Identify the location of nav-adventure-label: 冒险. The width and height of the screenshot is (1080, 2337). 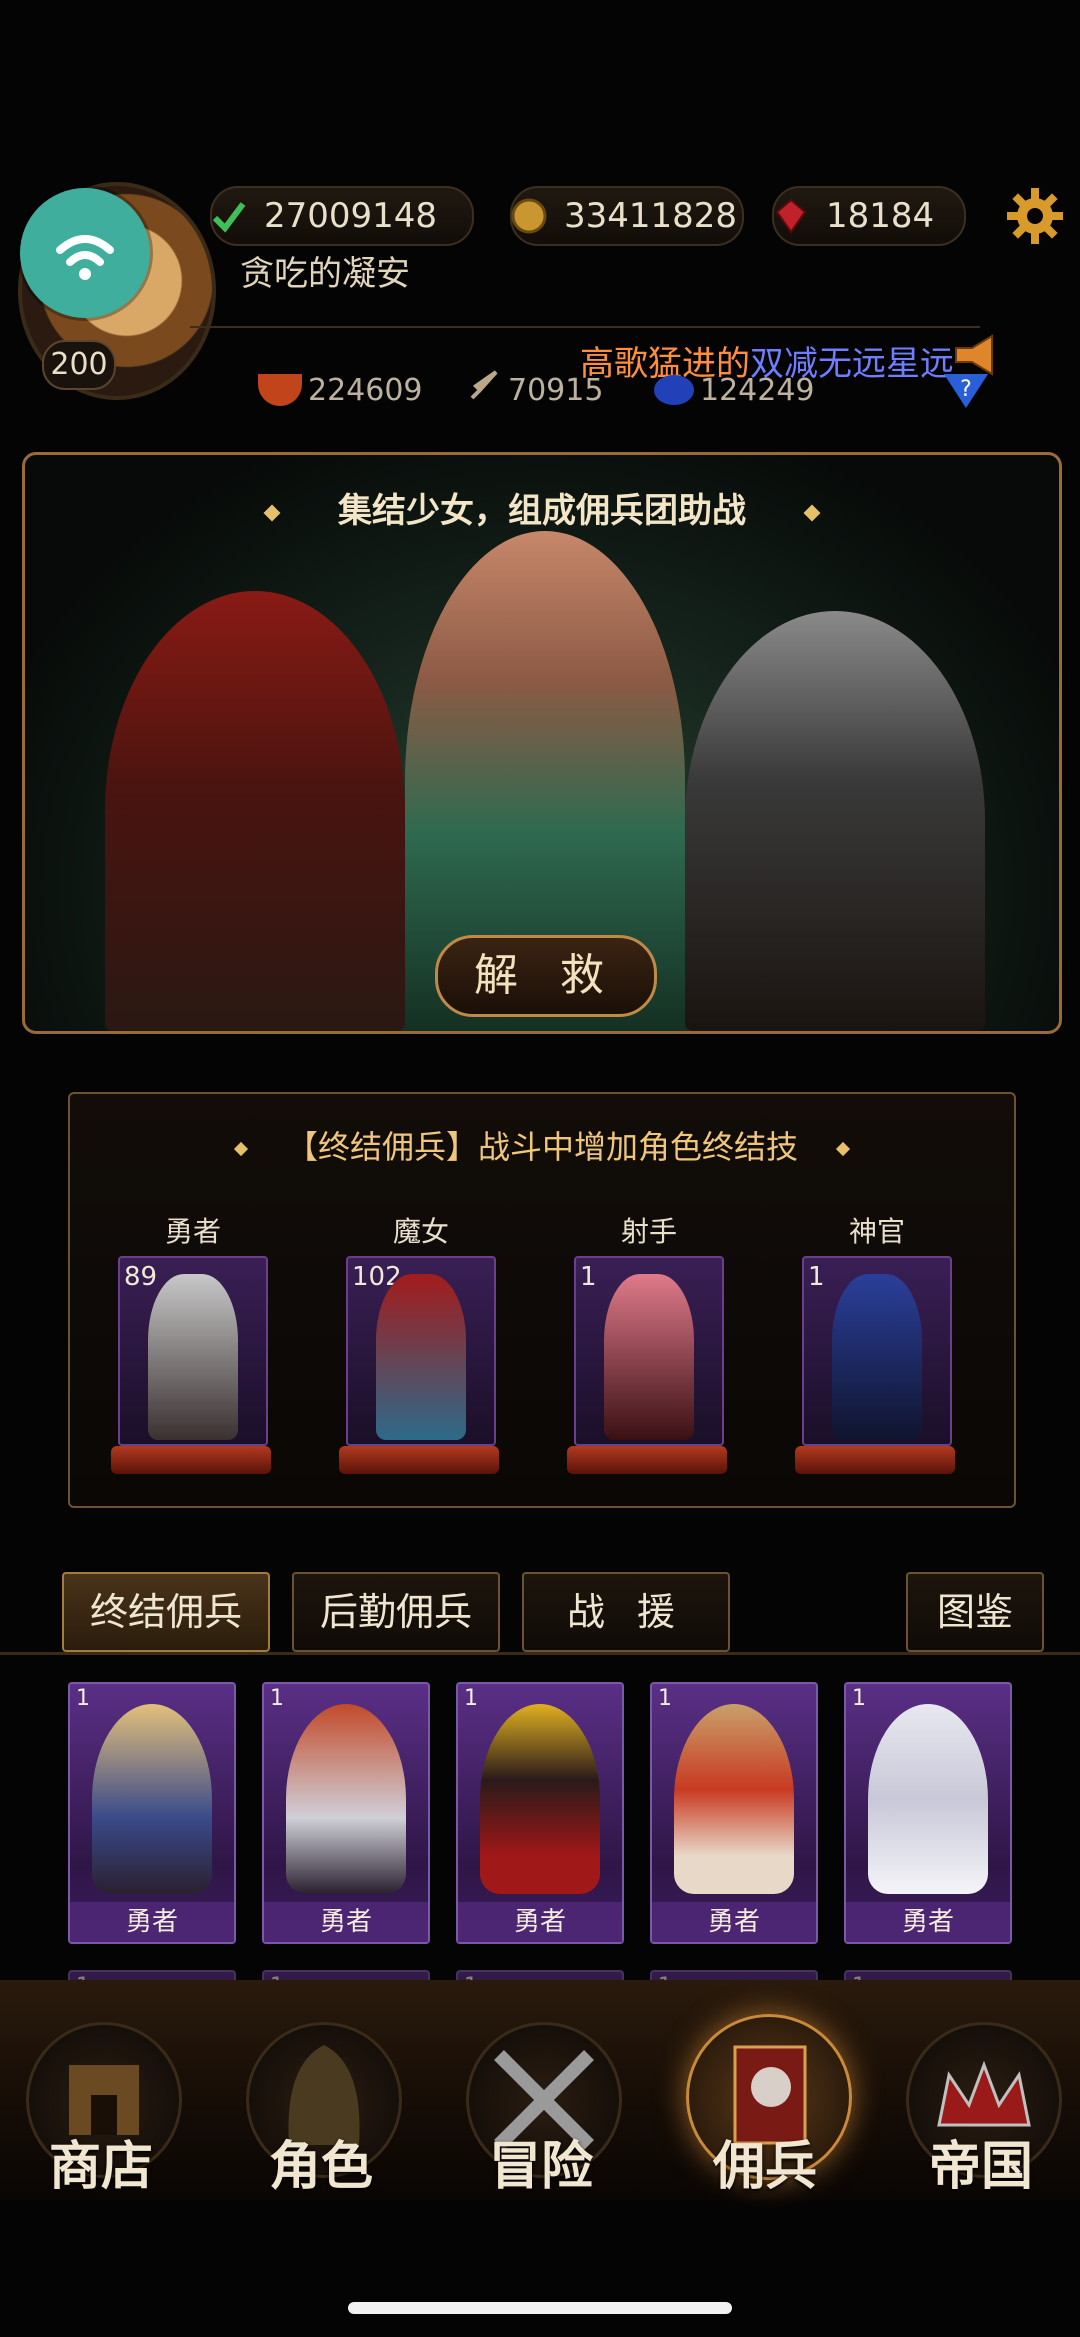
(541, 2161).